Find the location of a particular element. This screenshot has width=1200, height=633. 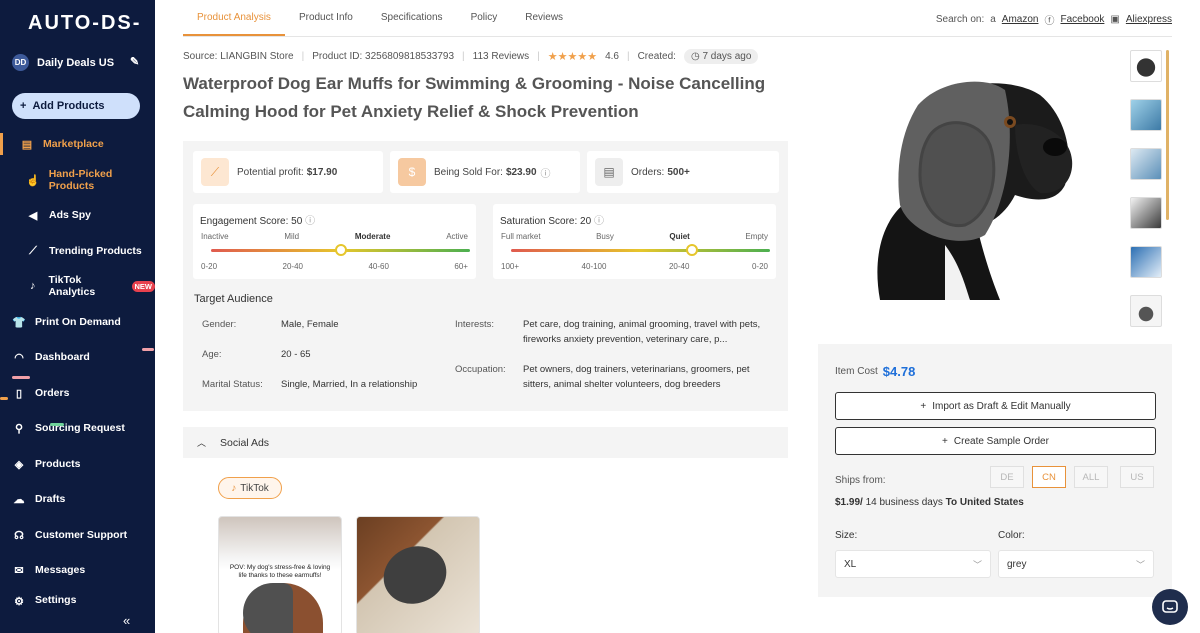

created-label: Created: is located at coordinates (656, 56).